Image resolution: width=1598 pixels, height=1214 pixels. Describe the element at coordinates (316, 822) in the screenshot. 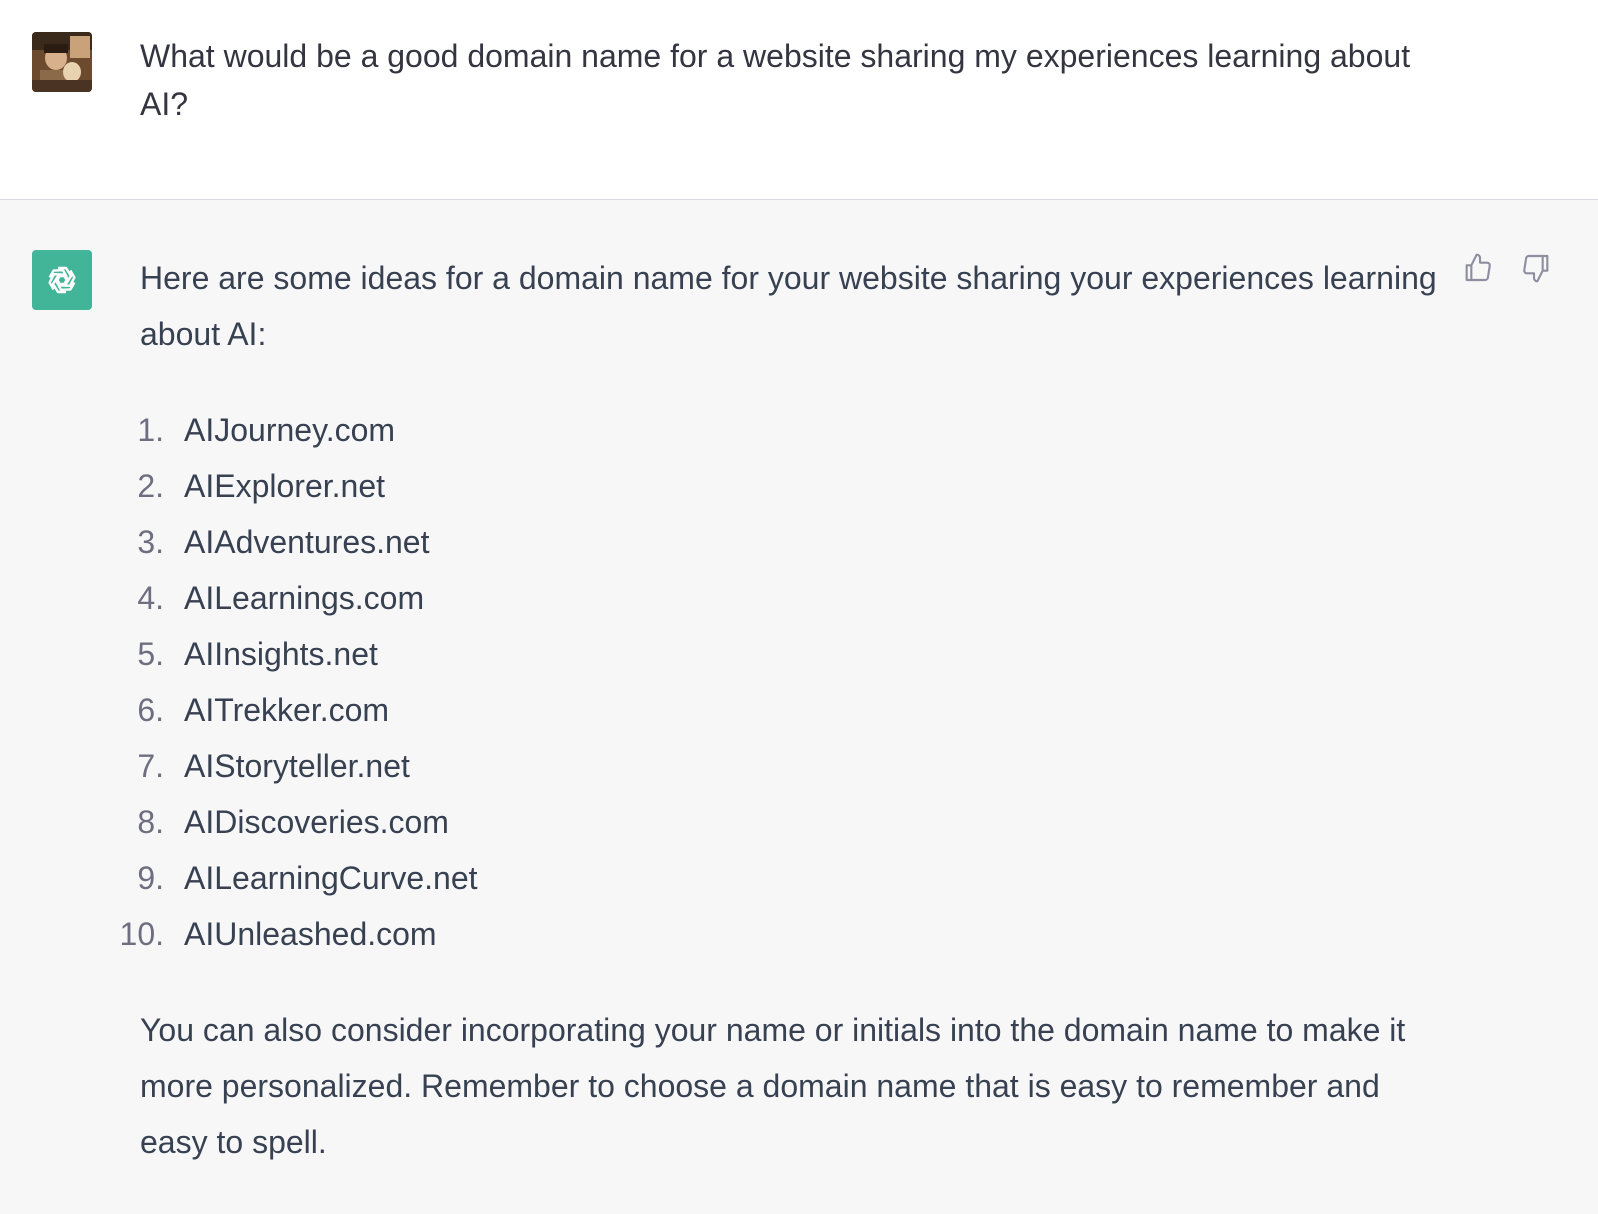

I see `domain-name-text: AIDiscoveries.com` at that location.